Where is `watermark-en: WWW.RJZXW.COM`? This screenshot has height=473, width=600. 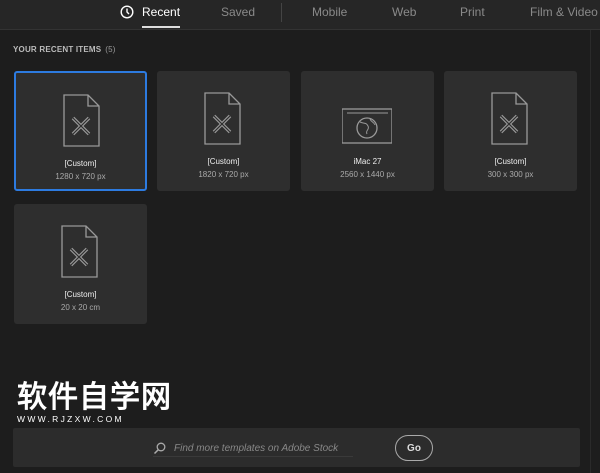 watermark-en: WWW.RJZXW.COM is located at coordinates (70, 419).